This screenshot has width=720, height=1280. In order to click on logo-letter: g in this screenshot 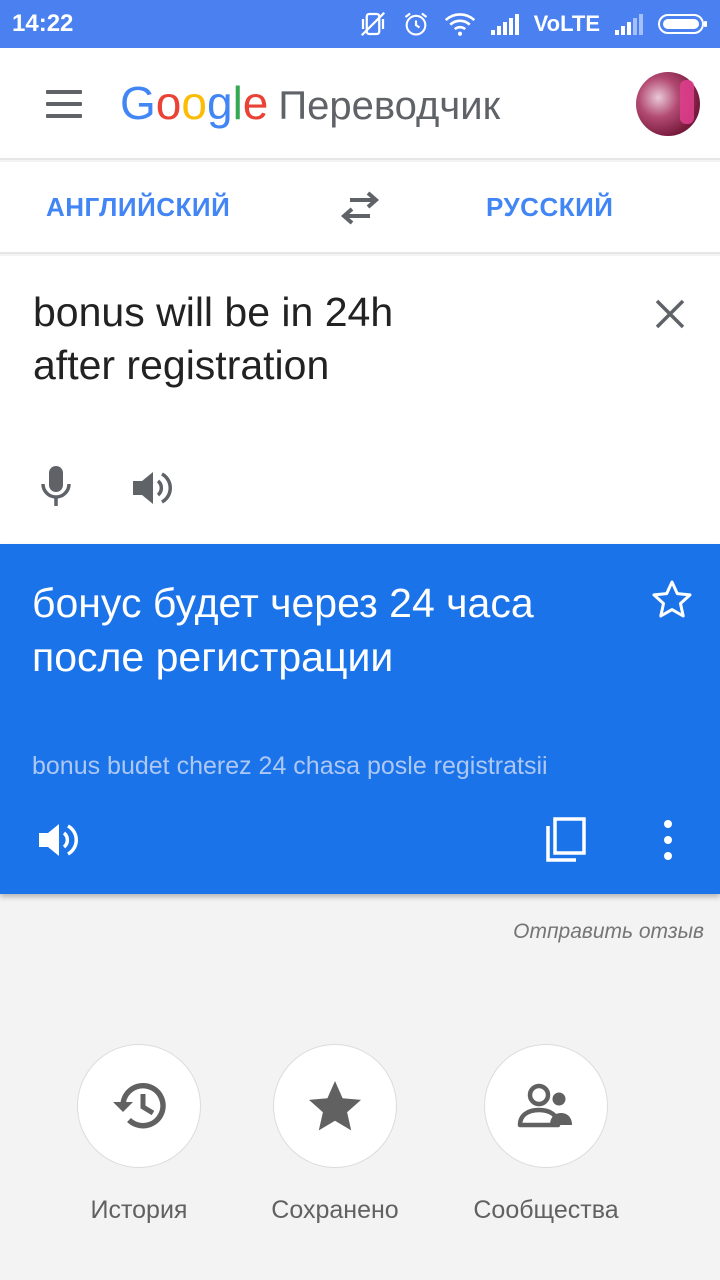, I will do `click(219, 103)`.